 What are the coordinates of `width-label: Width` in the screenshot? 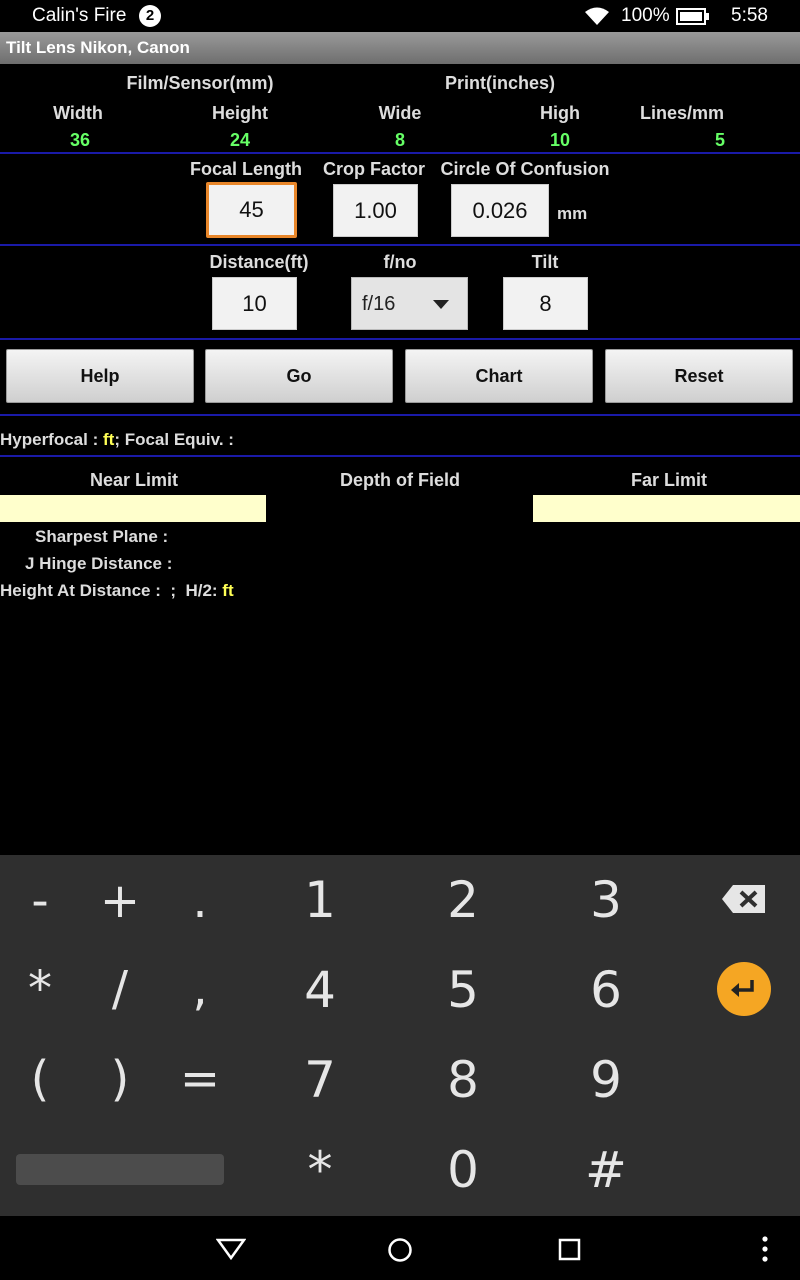 It's located at (78, 113).